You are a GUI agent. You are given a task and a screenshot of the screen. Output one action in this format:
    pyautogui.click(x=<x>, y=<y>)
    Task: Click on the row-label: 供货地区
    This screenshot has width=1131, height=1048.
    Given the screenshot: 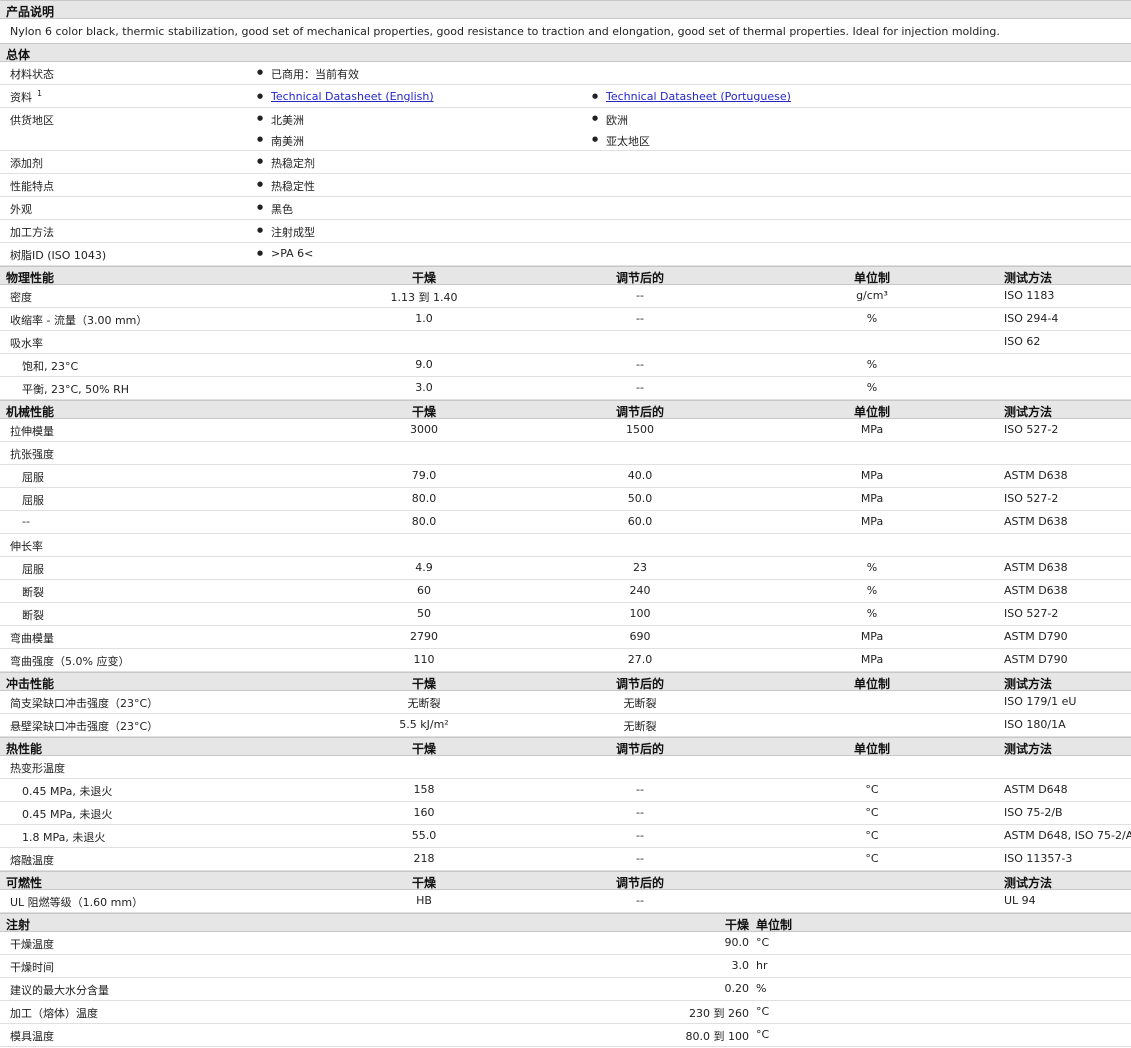 What is the action you would take?
    pyautogui.click(x=32, y=120)
    